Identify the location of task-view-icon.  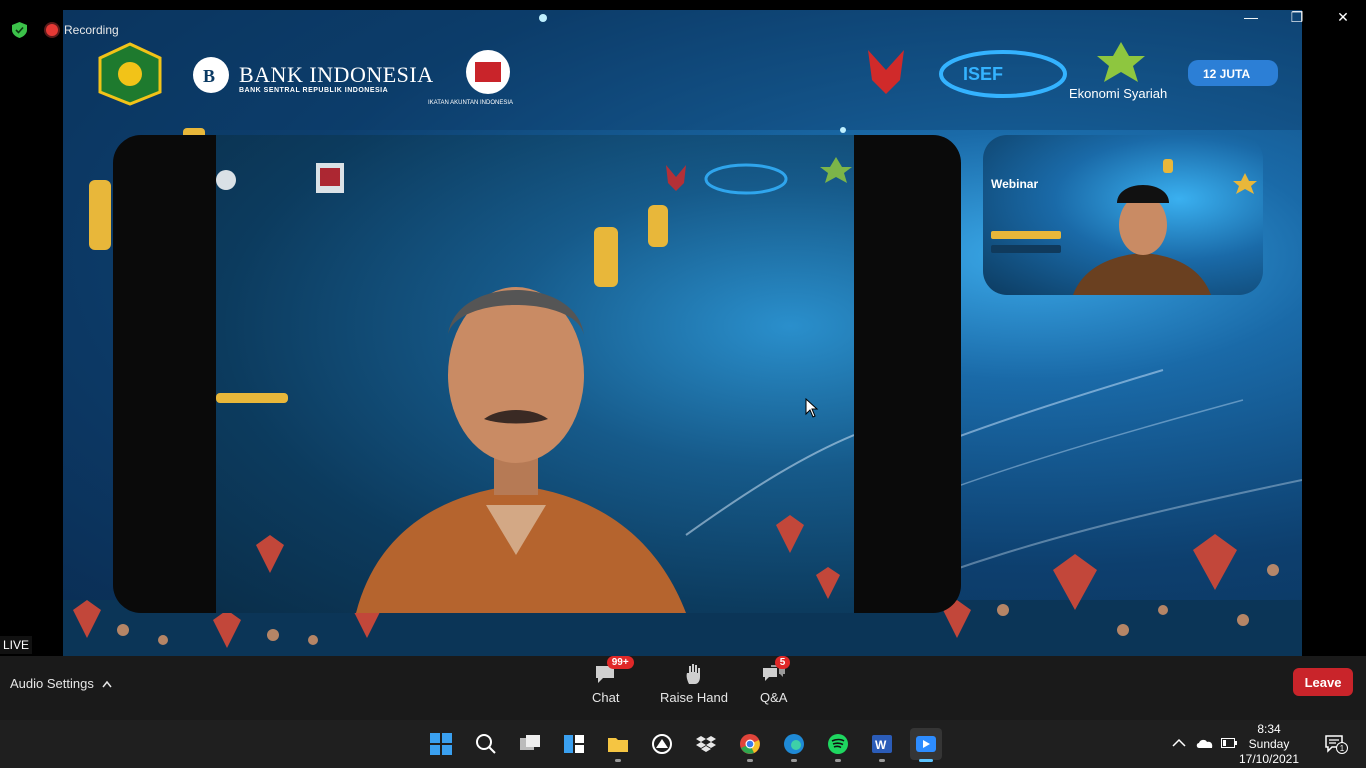
(530, 742).